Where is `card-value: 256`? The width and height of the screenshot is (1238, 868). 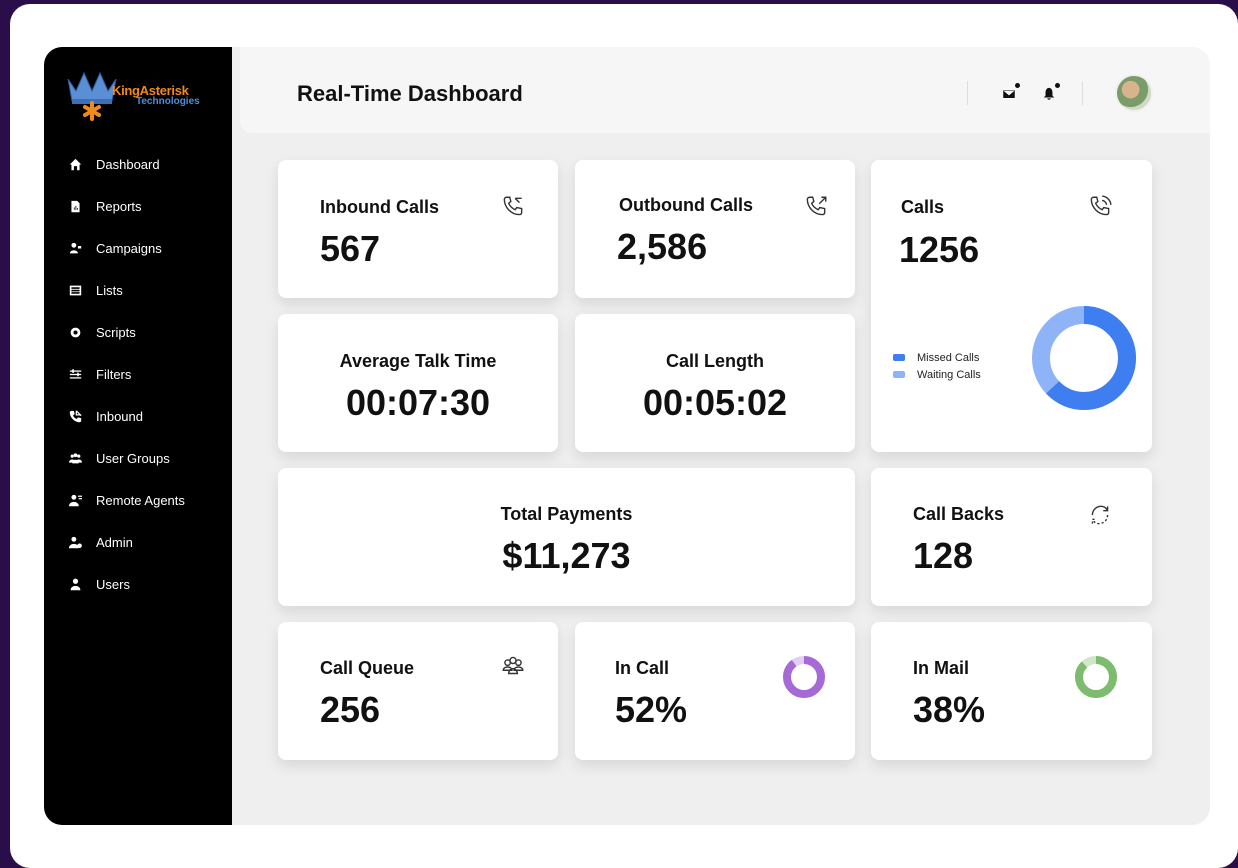
card-value: 256 is located at coordinates (350, 709).